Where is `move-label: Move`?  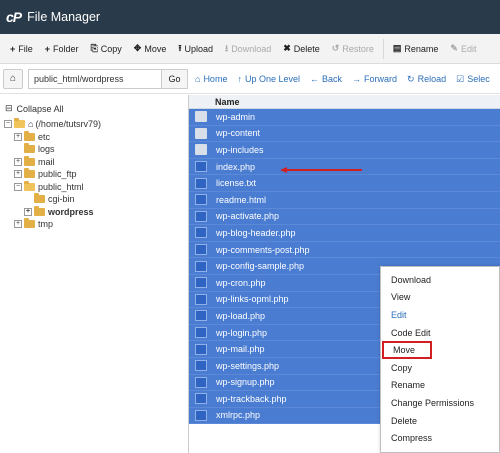
move-label: Move is located at coordinates (155, 48).